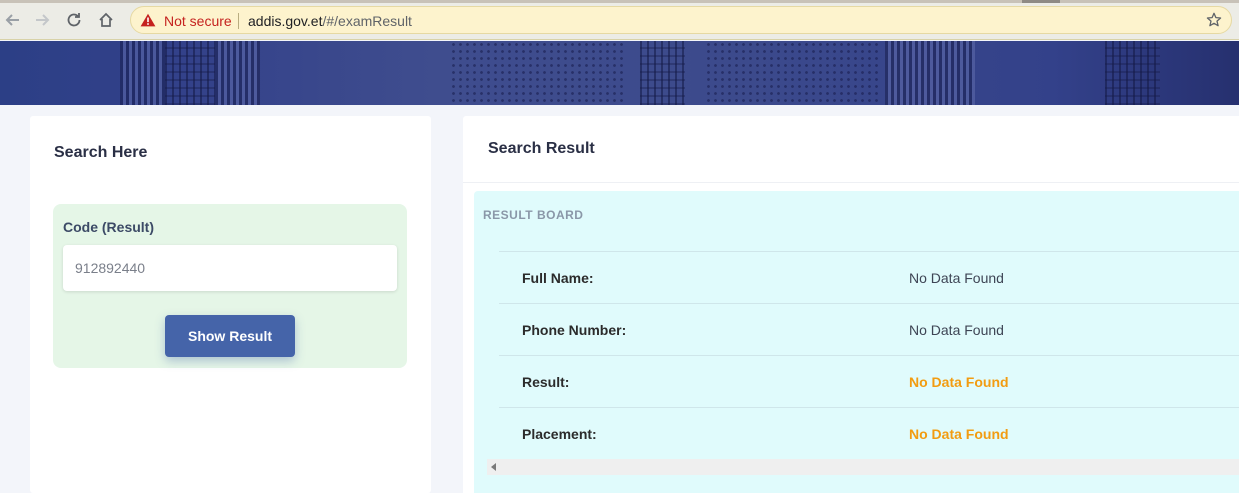 The width and height of the screenshot is (1239, 493). Describe the element at coordinates (869, 433) in the screenshot. I see `table-row: Placement: No Data Found` at that location.